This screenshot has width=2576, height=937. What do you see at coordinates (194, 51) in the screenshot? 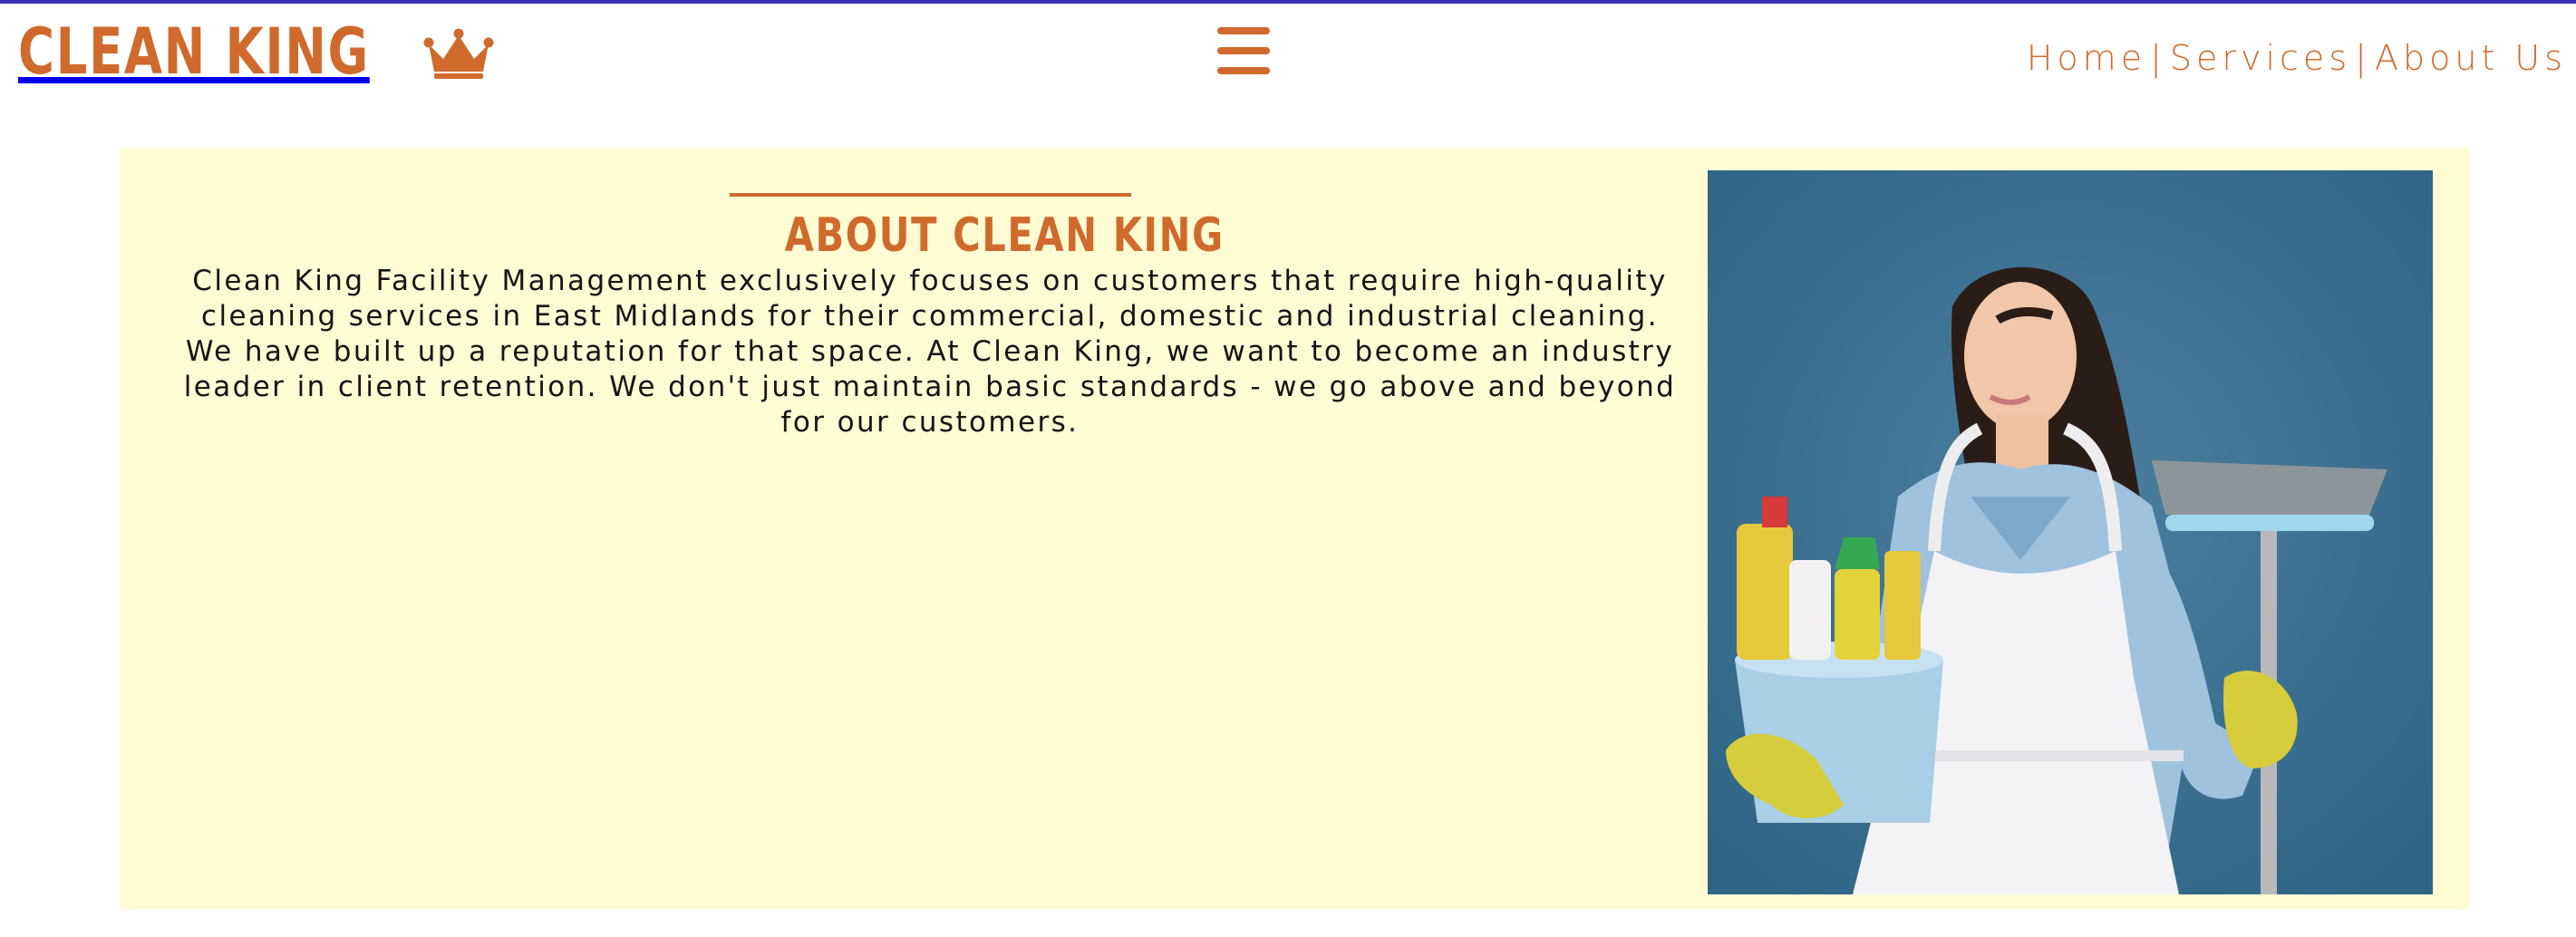
I see `brand-name: CLEAN KING` at bounding box center [194, 51].